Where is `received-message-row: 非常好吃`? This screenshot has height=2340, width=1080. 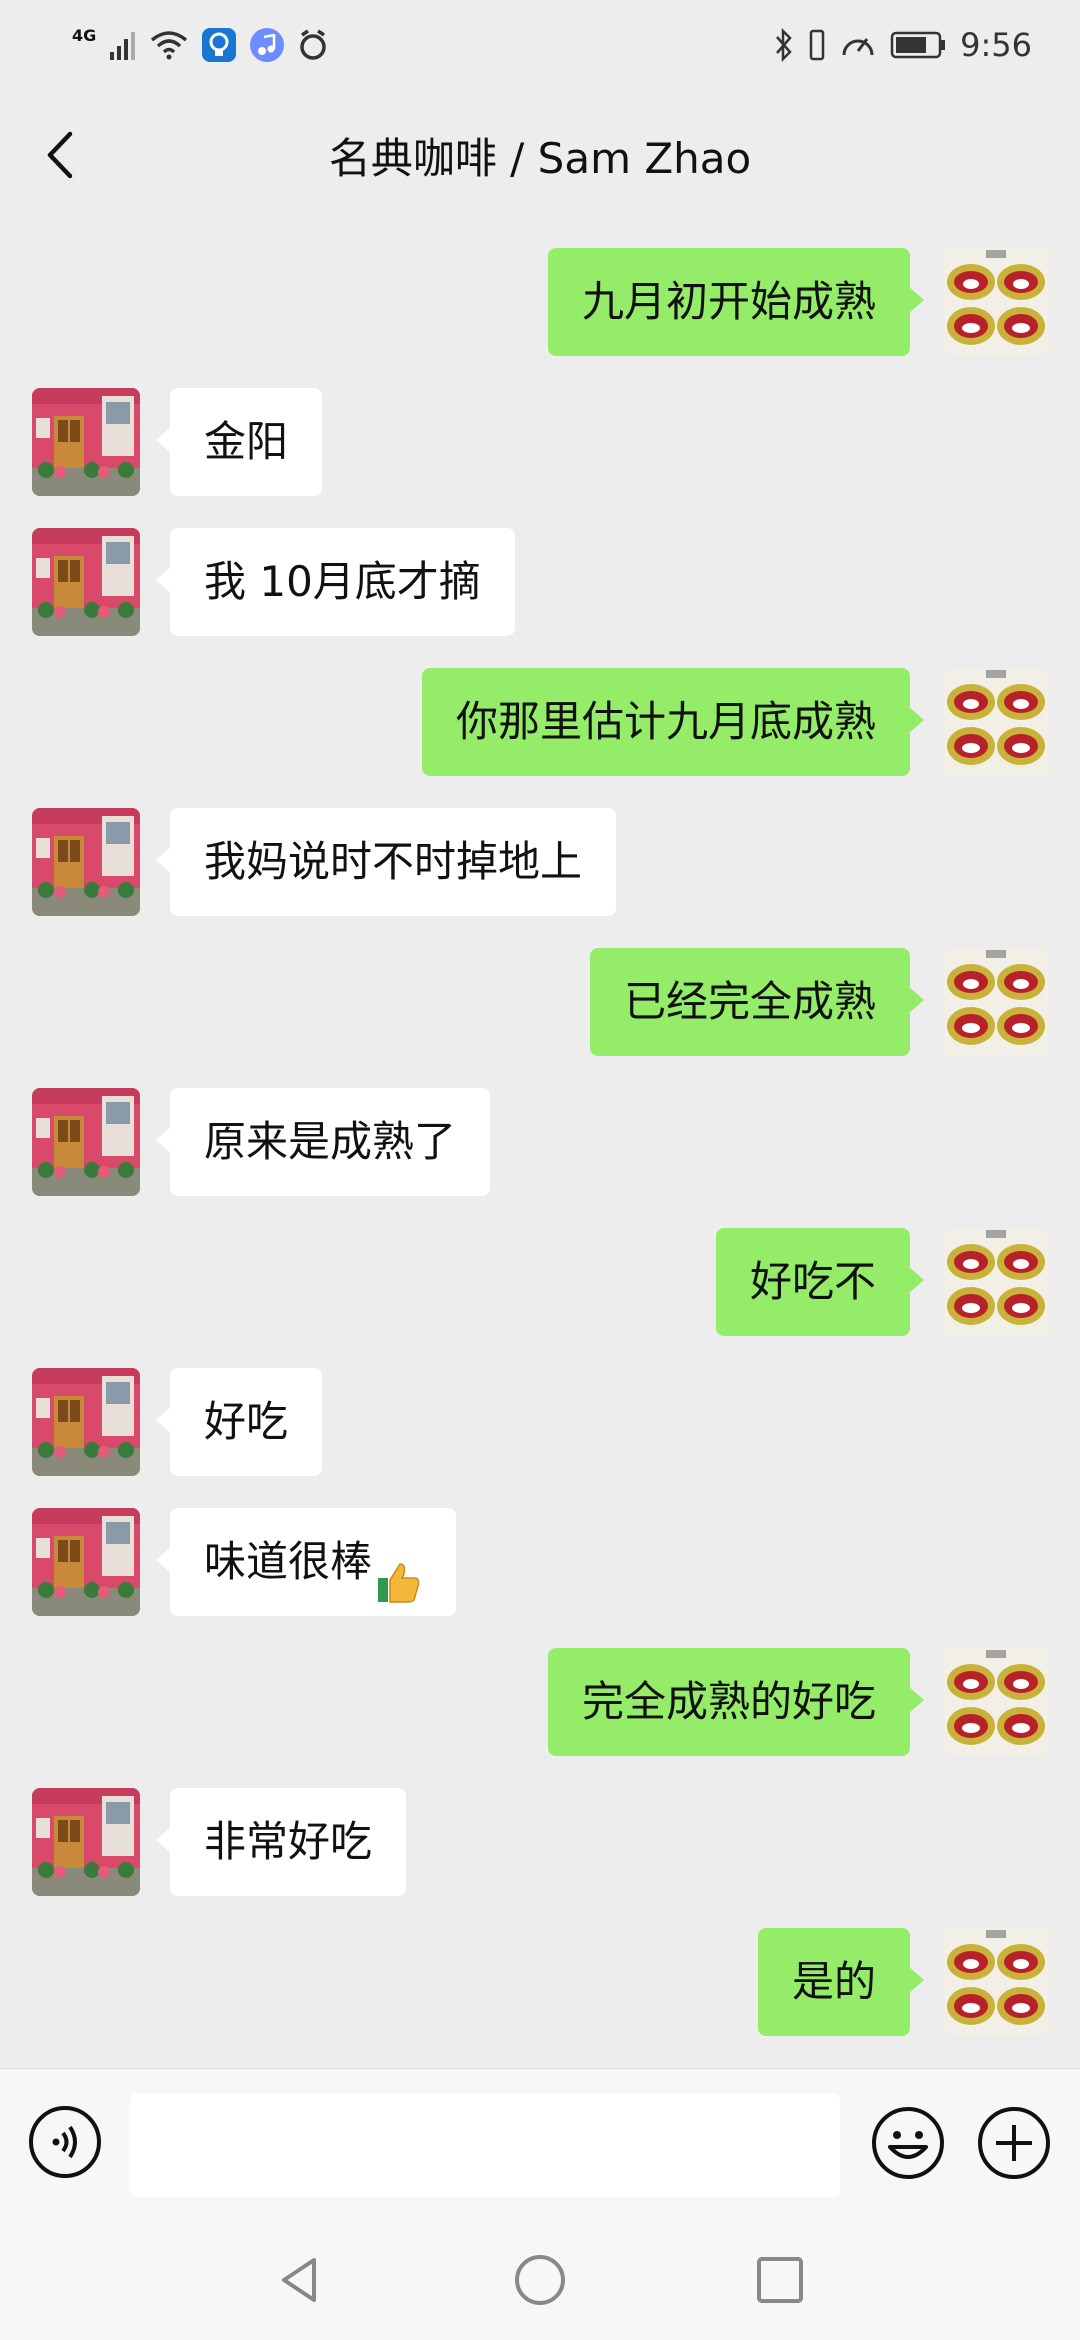
received-message-row: 非常好吃 is located at coordinates (540, 1842).